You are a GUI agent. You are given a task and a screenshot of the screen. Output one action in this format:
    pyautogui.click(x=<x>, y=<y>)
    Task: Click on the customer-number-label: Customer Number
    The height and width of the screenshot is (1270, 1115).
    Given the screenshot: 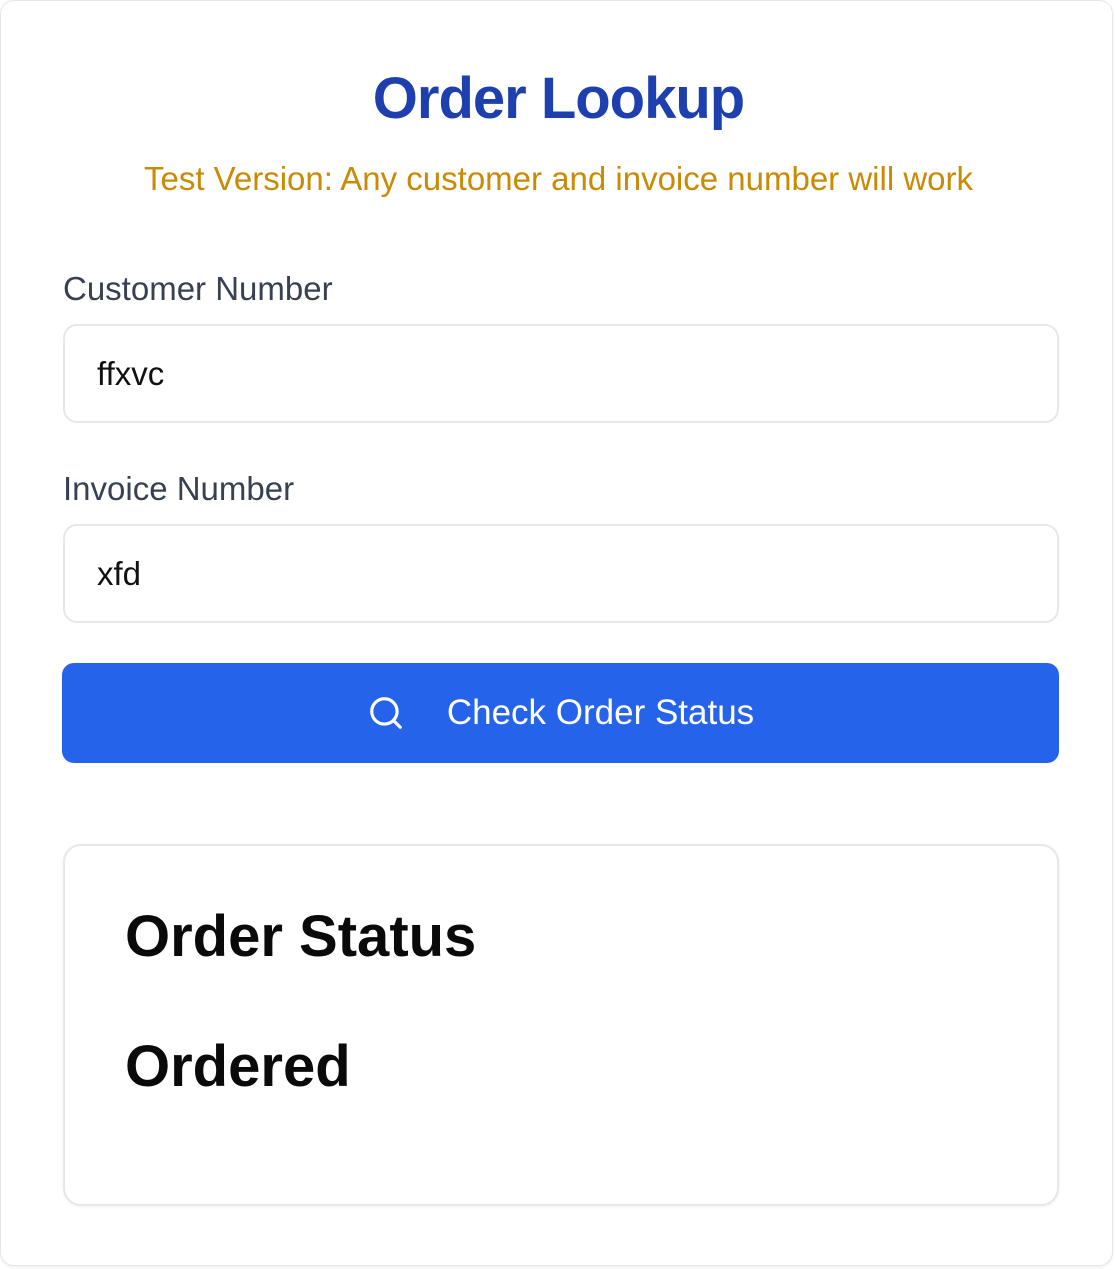 What is the action you would take?
    pyautogui.click(x=198, y=288)
    